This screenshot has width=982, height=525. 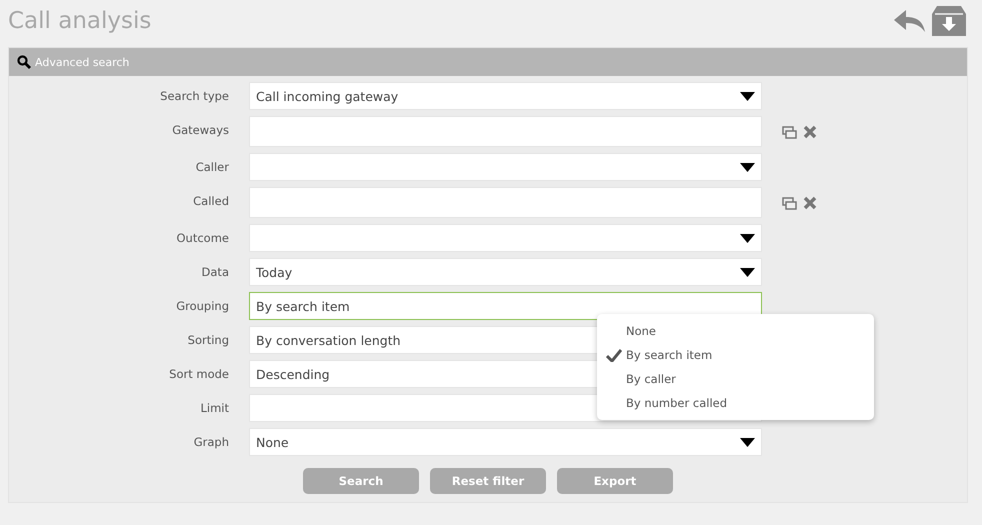 I want to click on select-field: None, so click(x=505, y=442).